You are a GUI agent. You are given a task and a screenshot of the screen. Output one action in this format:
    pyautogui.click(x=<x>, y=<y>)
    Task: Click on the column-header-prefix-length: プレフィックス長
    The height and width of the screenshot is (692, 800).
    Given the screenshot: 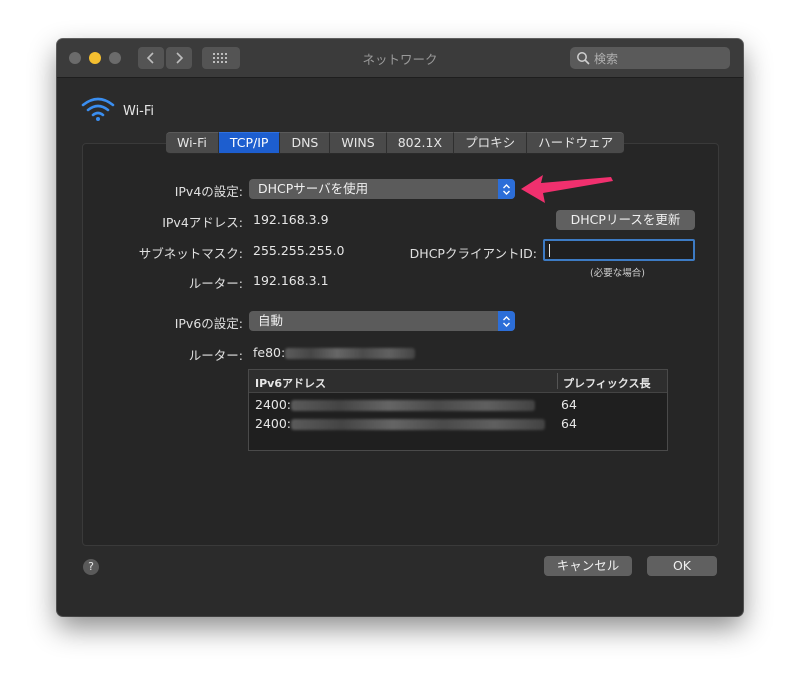 What is the action you would take?
    pyautogui.click(x=606, y=383)
    